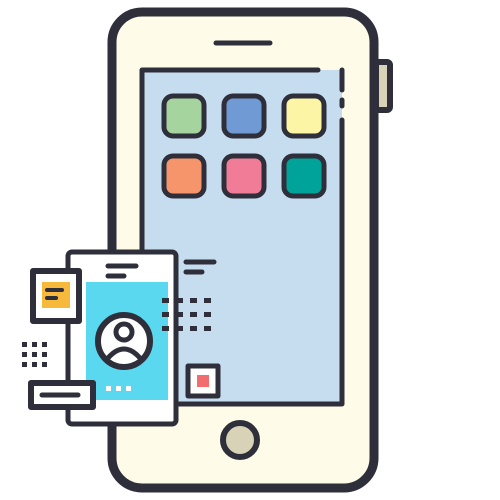 This screenshot has height=500, width=500. What do you see at coordinates (62, 395) in the screenshot?
I see `text-field-icon` at bounding box center [62, 395].